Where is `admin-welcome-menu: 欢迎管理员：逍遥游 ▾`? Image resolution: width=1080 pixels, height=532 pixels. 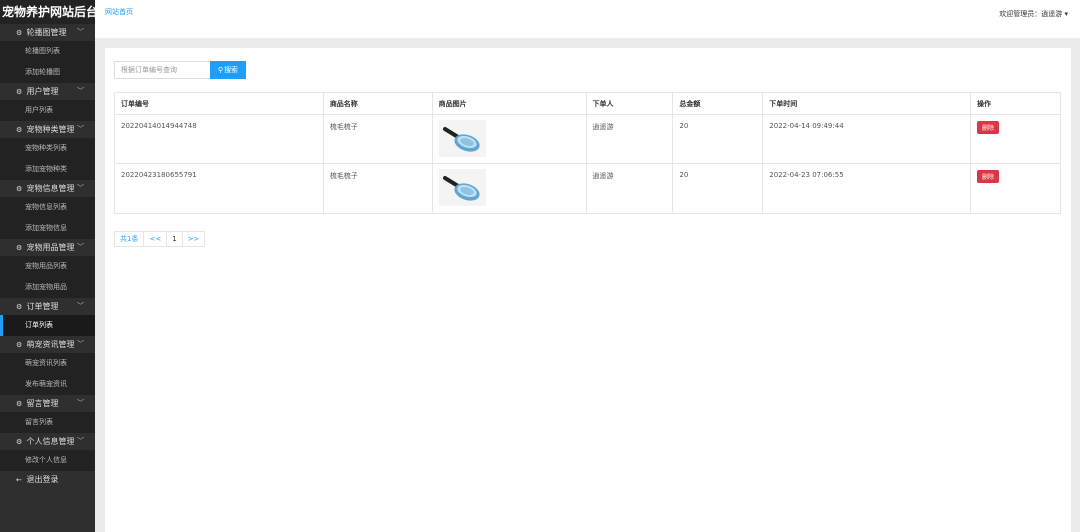 admin-welcome-menu: 欢迎管理员：逍遥游 ▾ is located at coordinates (1033, 14).